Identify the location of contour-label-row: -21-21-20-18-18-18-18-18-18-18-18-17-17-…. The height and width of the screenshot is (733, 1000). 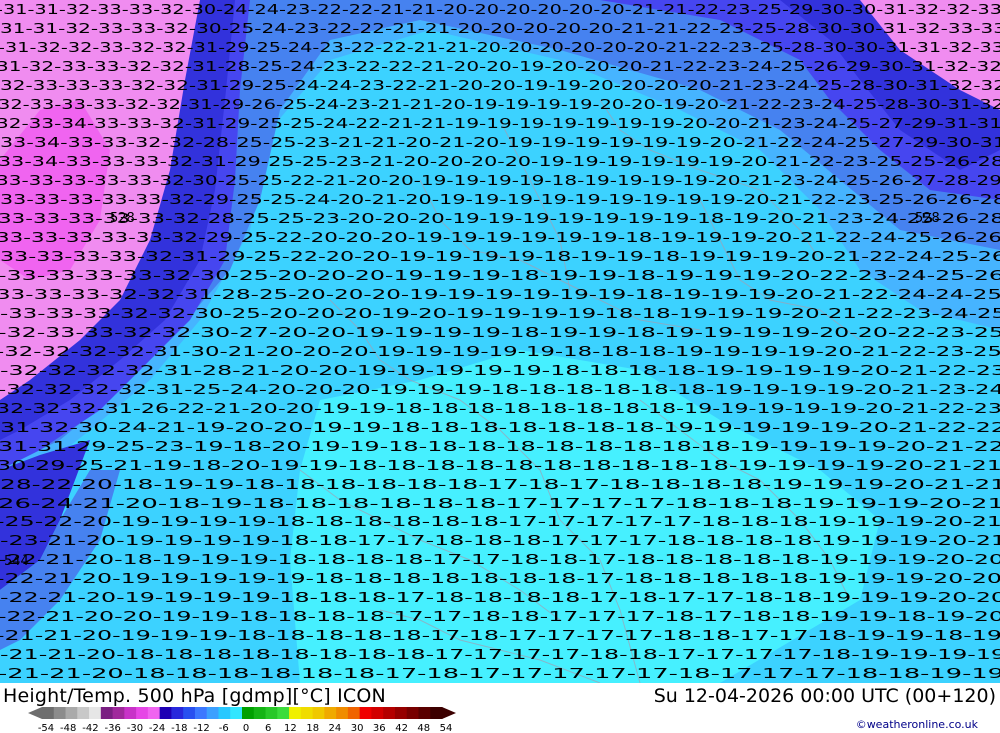
(500, 655).